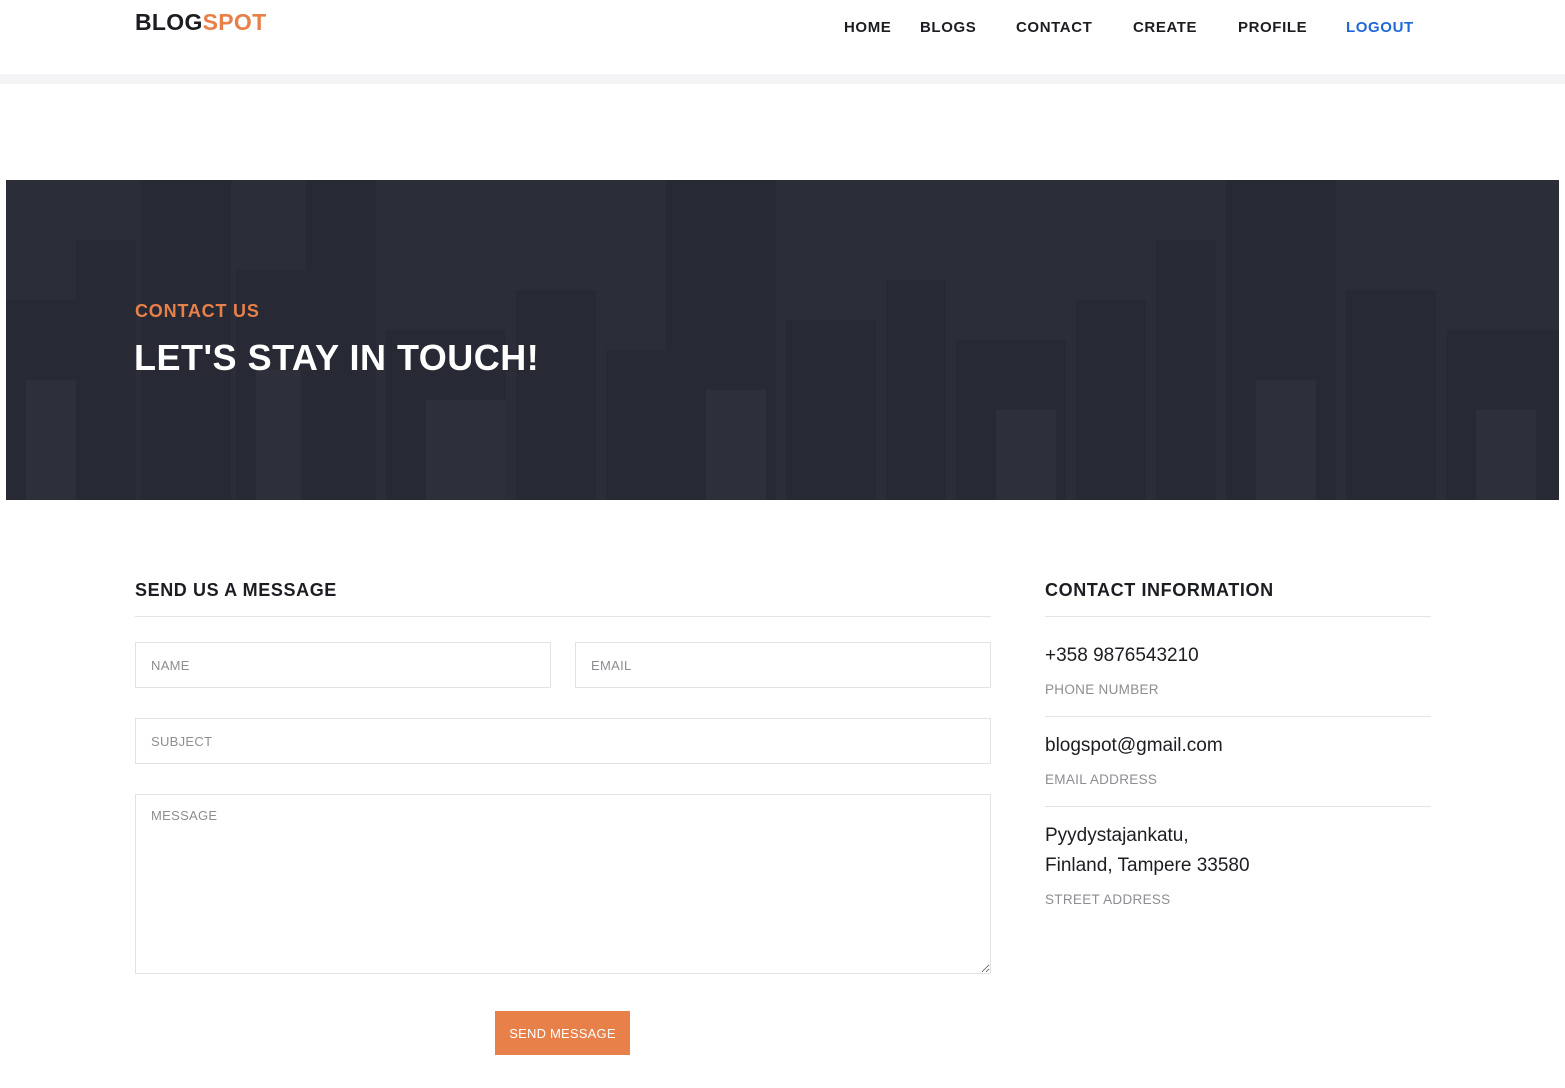  Describe the element at coordinates (1238, 806) in the screenshot. I see `email-divider` at that location.